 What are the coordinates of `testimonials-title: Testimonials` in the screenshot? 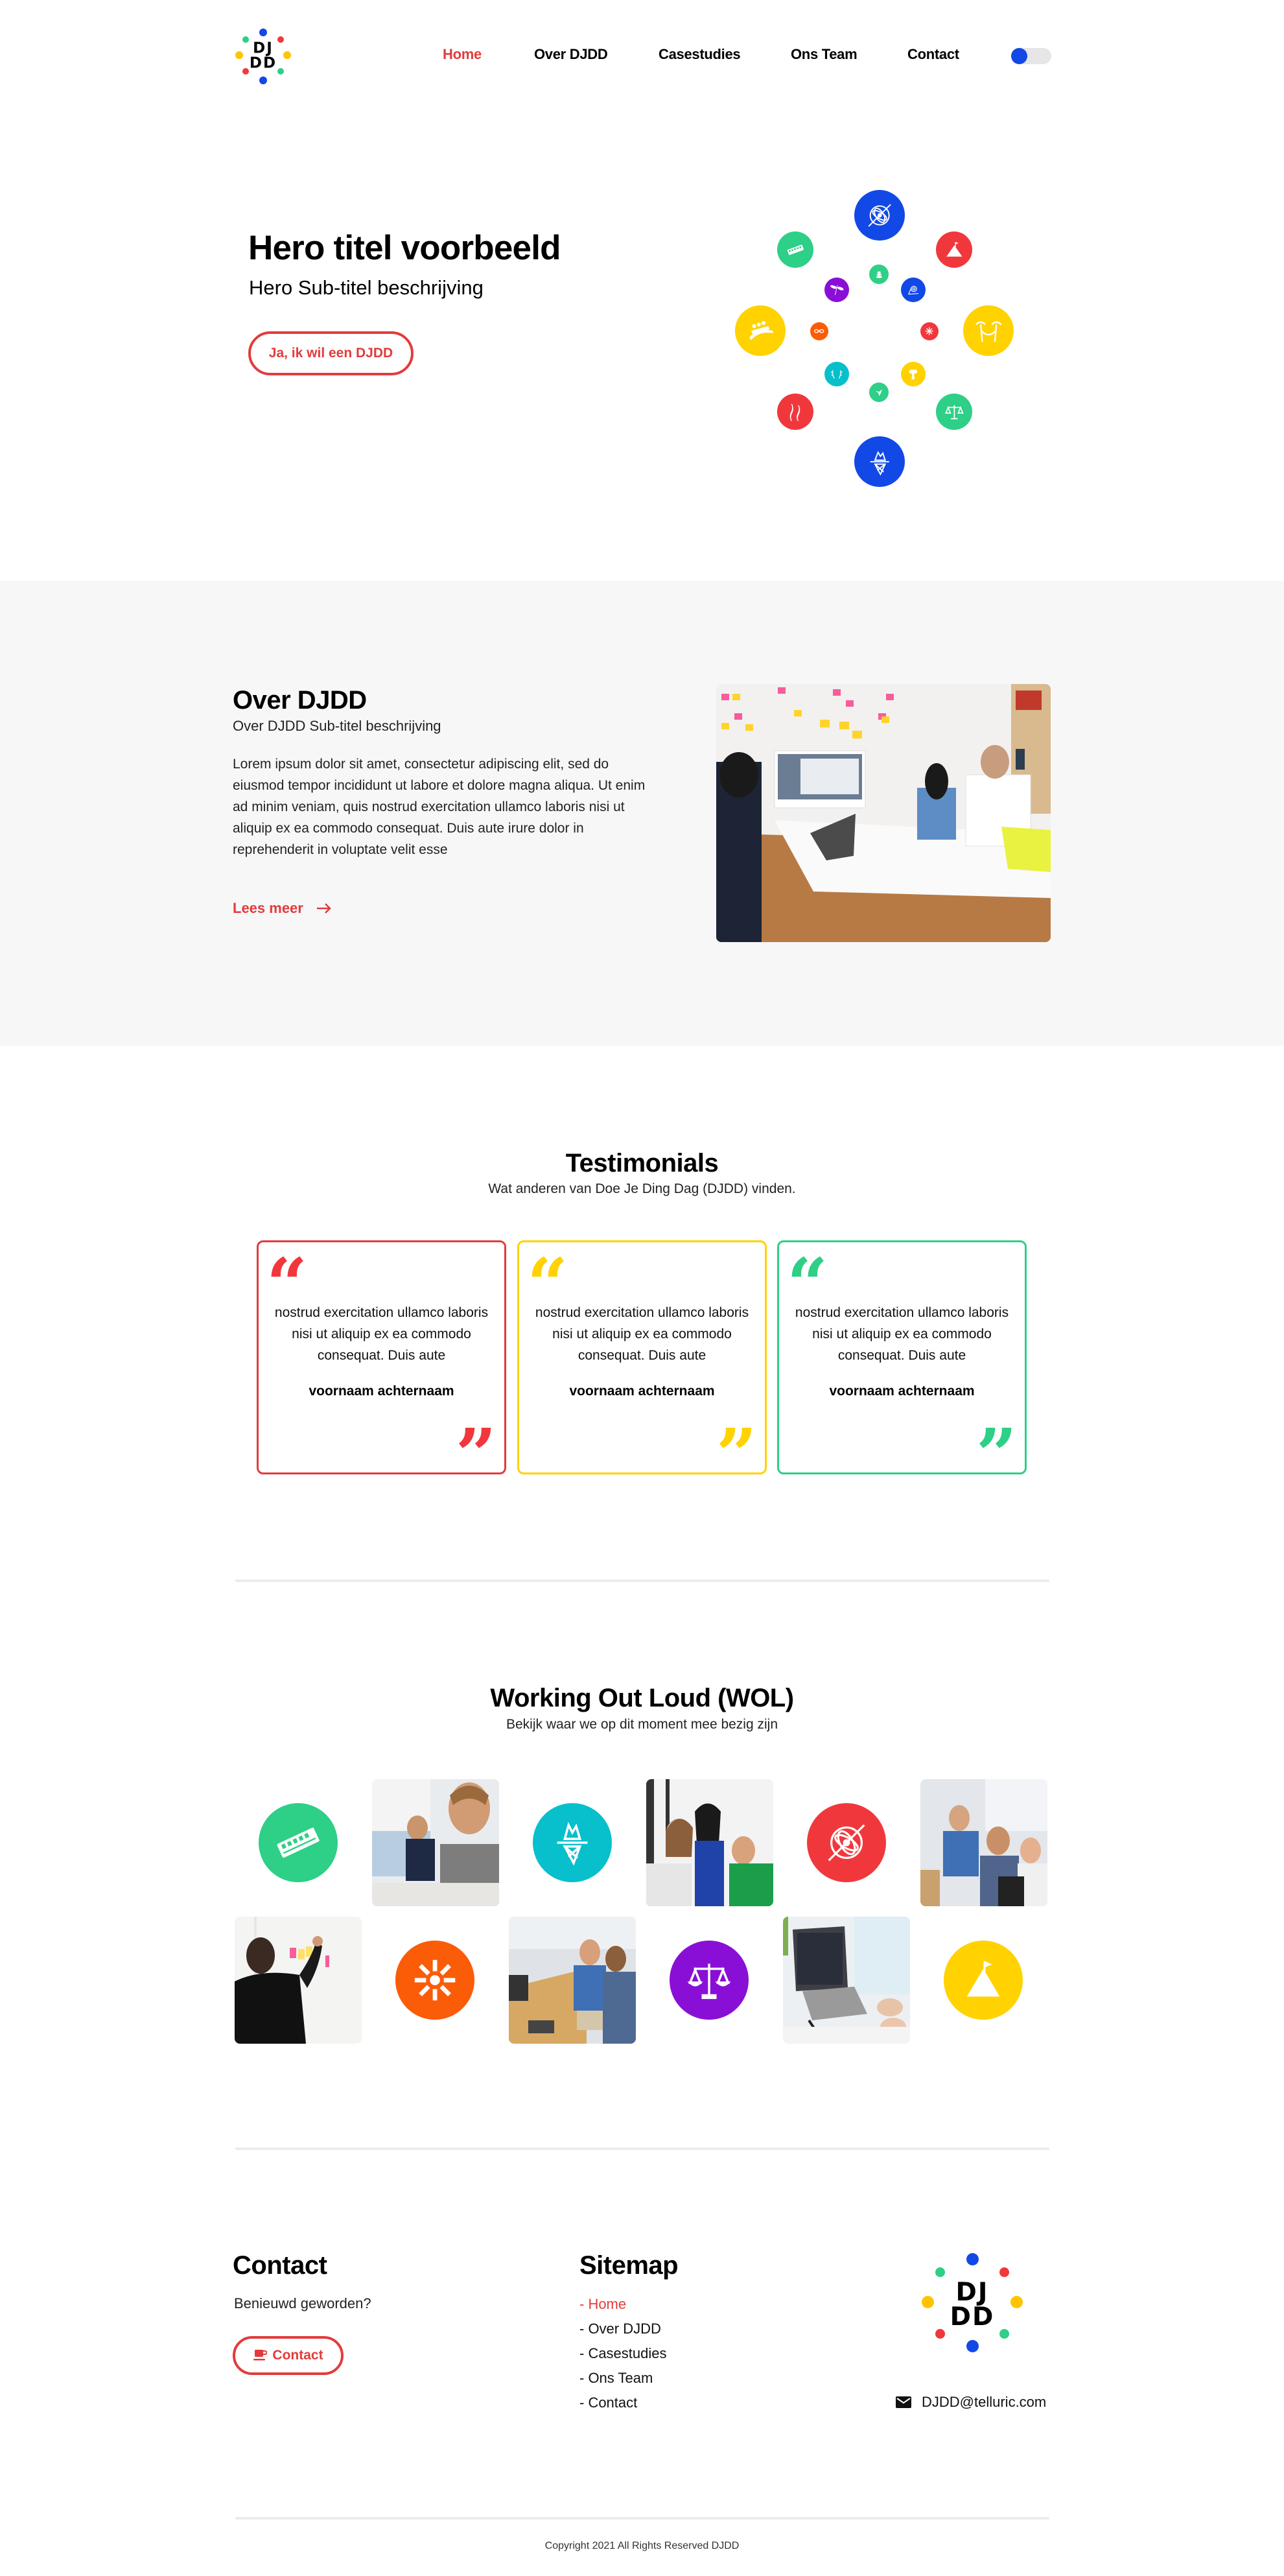 It's located at (642, 1163).